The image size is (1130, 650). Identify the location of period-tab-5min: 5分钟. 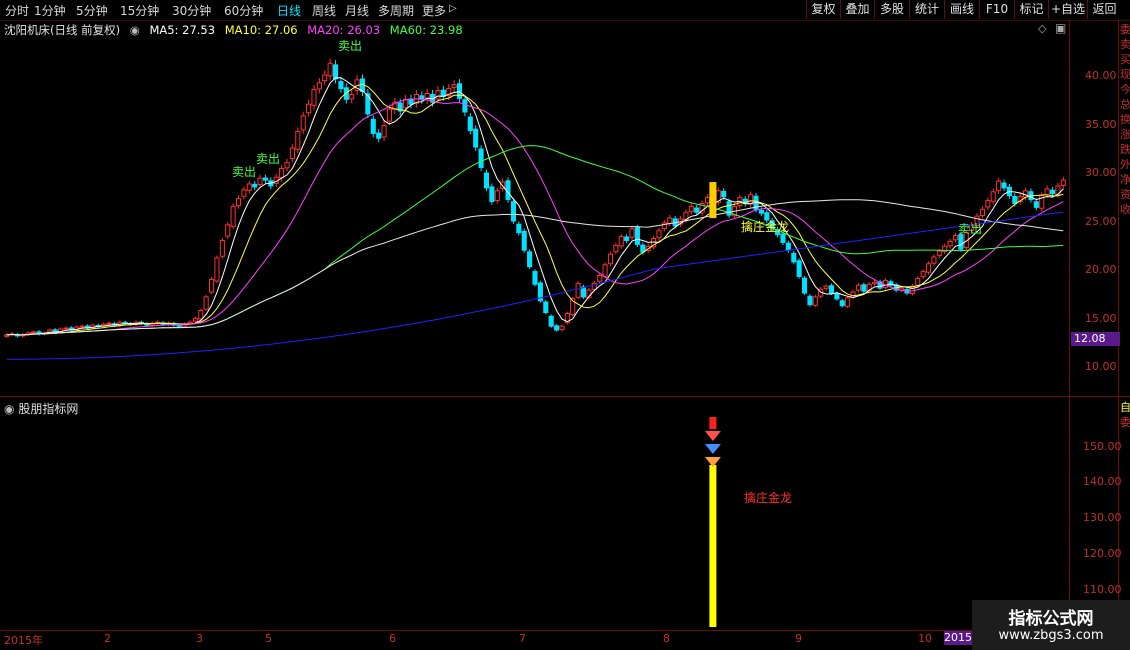
(92, 10).